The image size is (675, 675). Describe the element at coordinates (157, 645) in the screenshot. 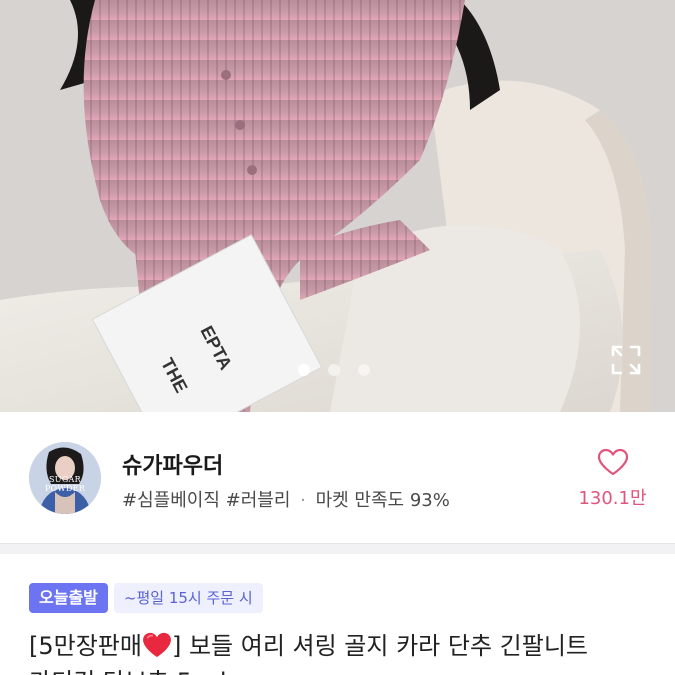

I see `red-heart-icon` at that location.